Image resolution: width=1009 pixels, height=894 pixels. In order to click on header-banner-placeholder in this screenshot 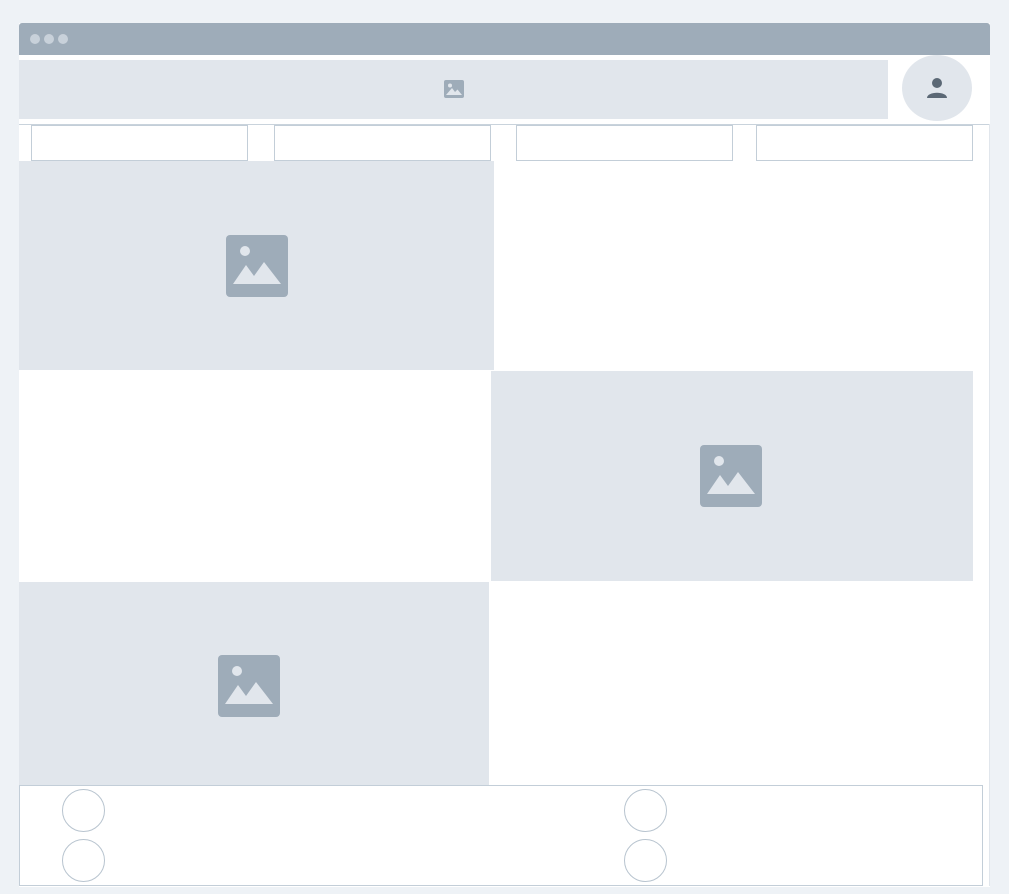, I will do `click(453, 89)`.